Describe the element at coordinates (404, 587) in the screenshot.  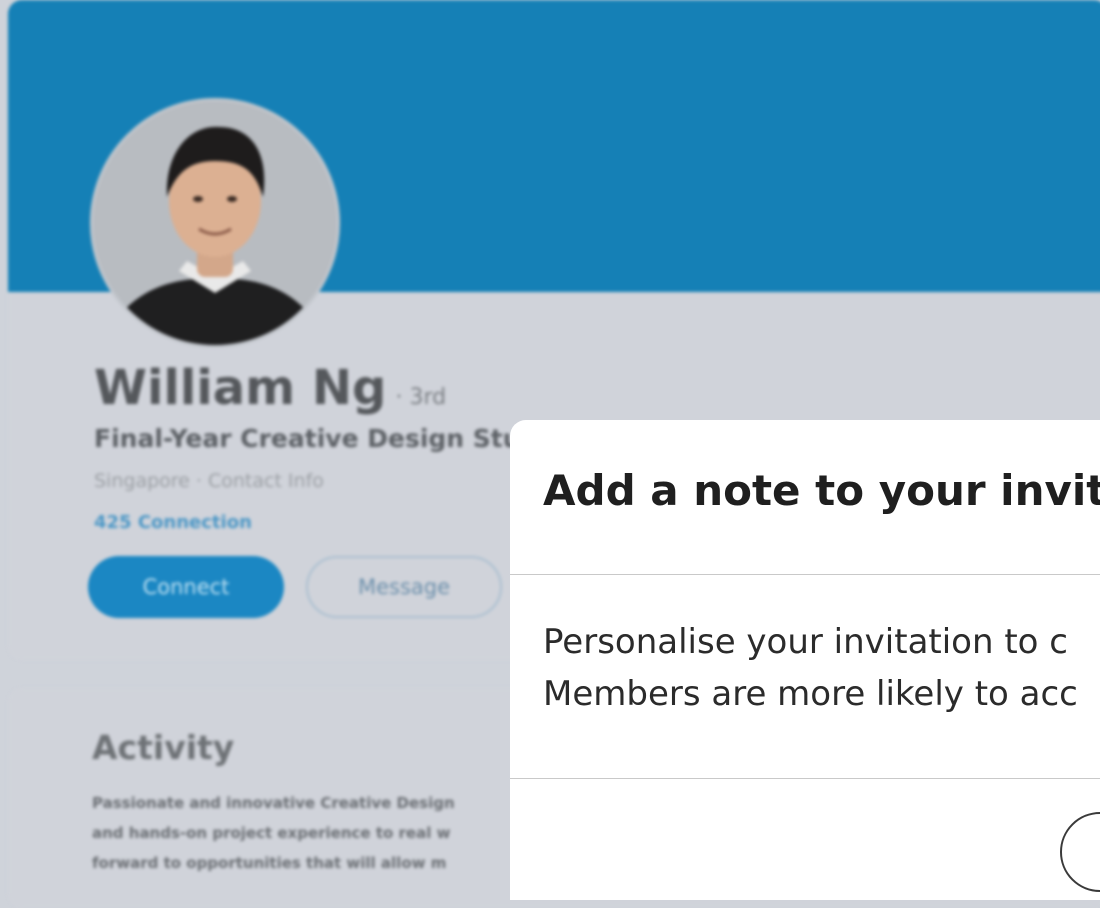
I see `message-button: Message` at that location.